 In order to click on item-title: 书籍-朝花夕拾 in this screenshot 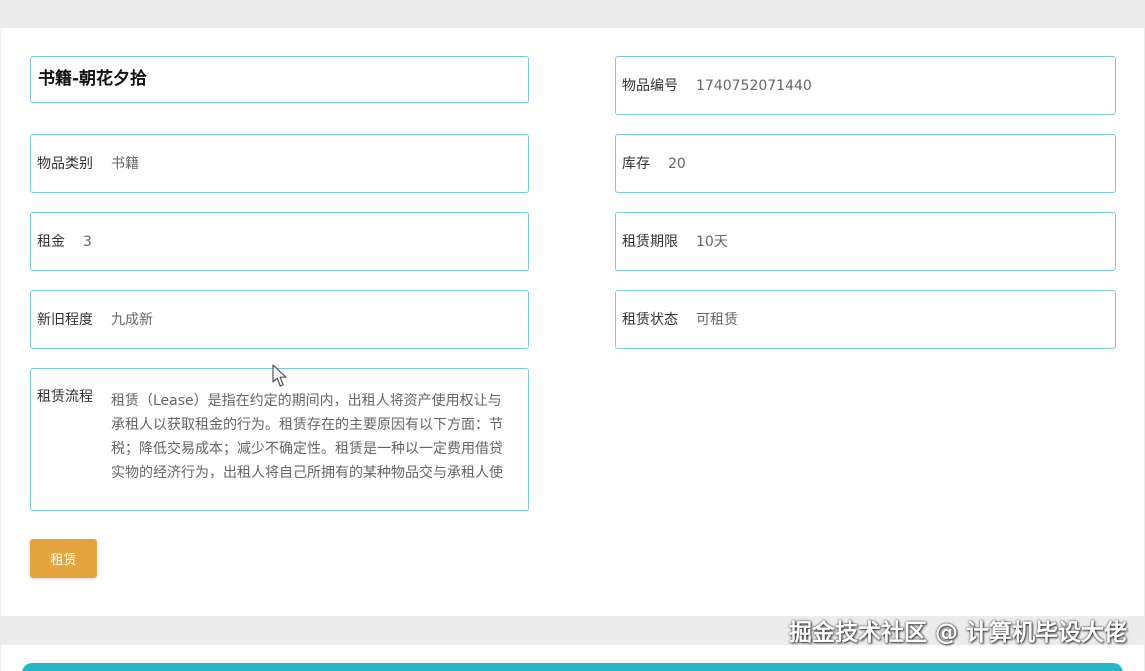, I will do `click(93, 78)`.